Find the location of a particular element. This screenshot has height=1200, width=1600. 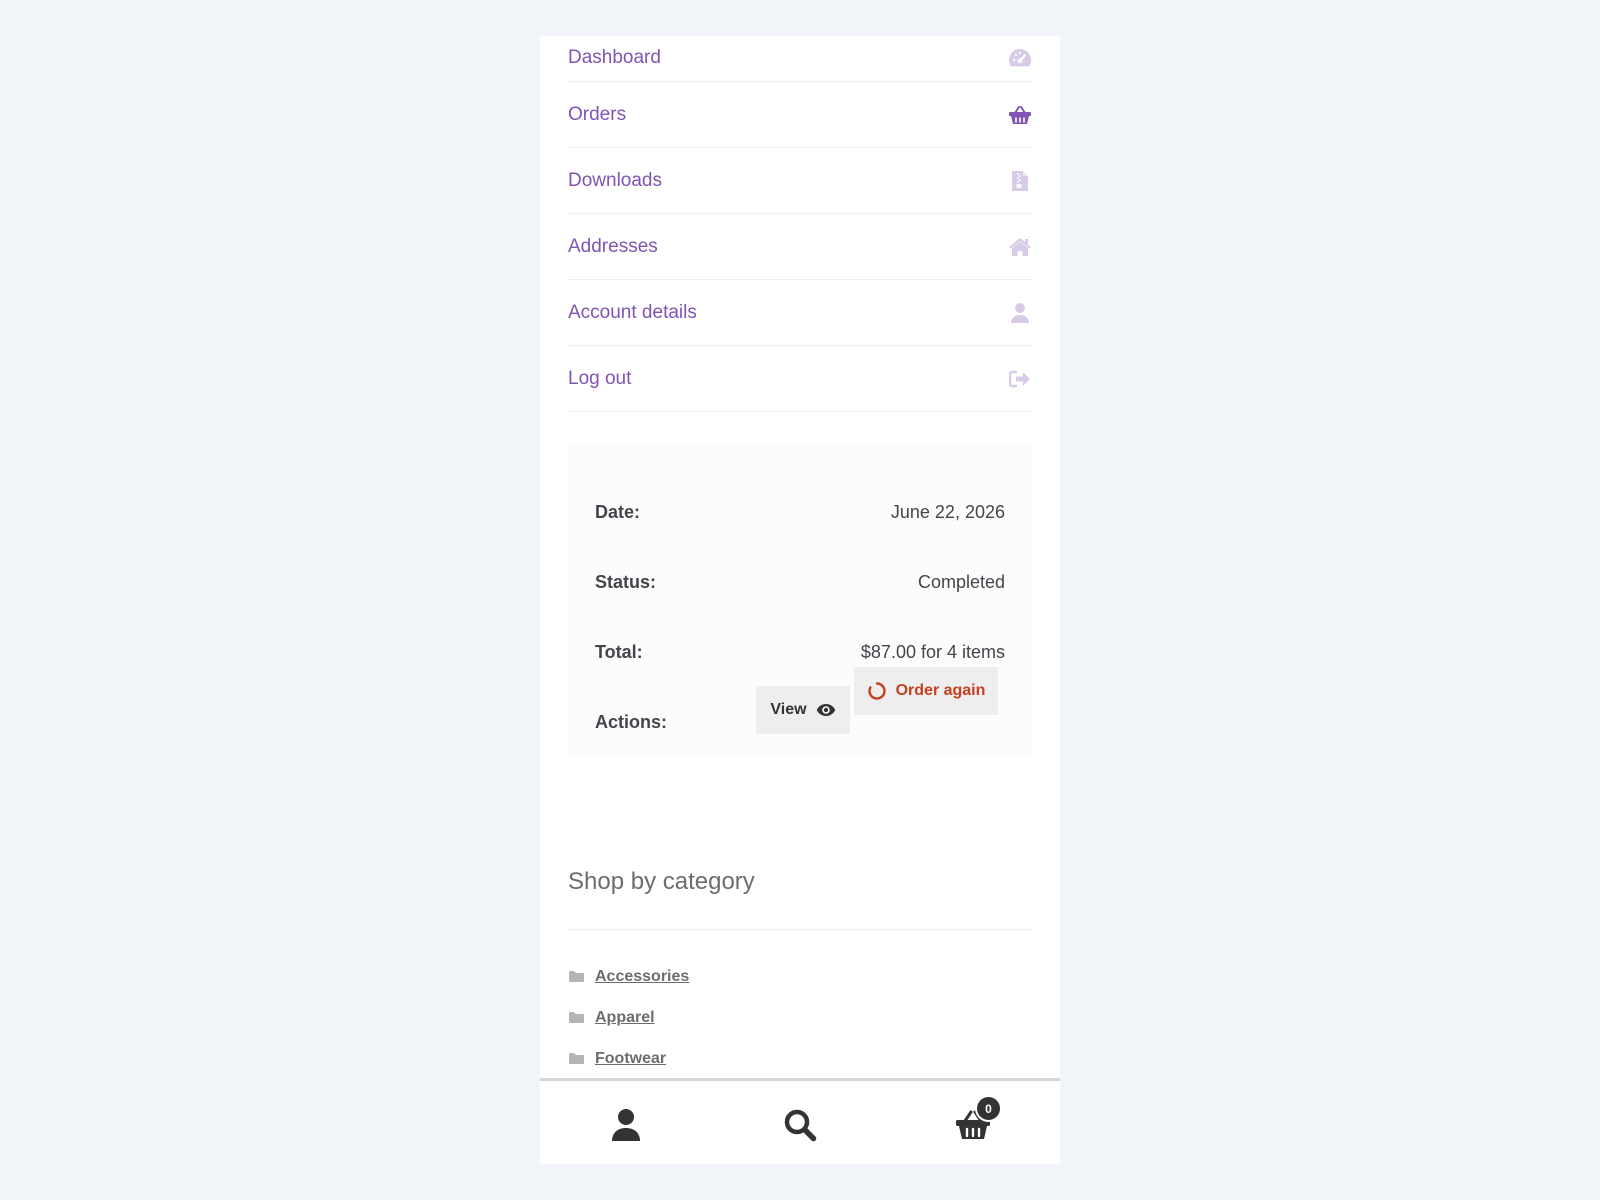

category-item: Accessories is located at coordinates (628, 976).